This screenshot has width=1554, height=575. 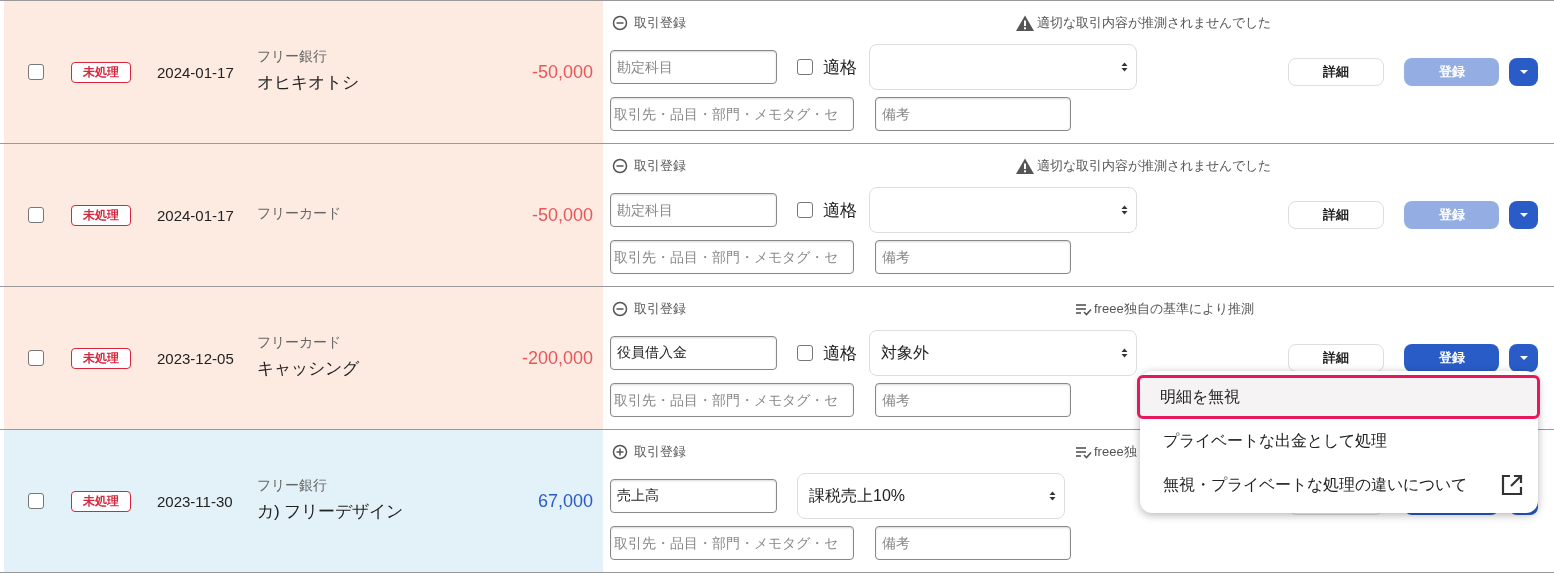 I want to click on register-button: 登録, so click(x=1451, y=358).